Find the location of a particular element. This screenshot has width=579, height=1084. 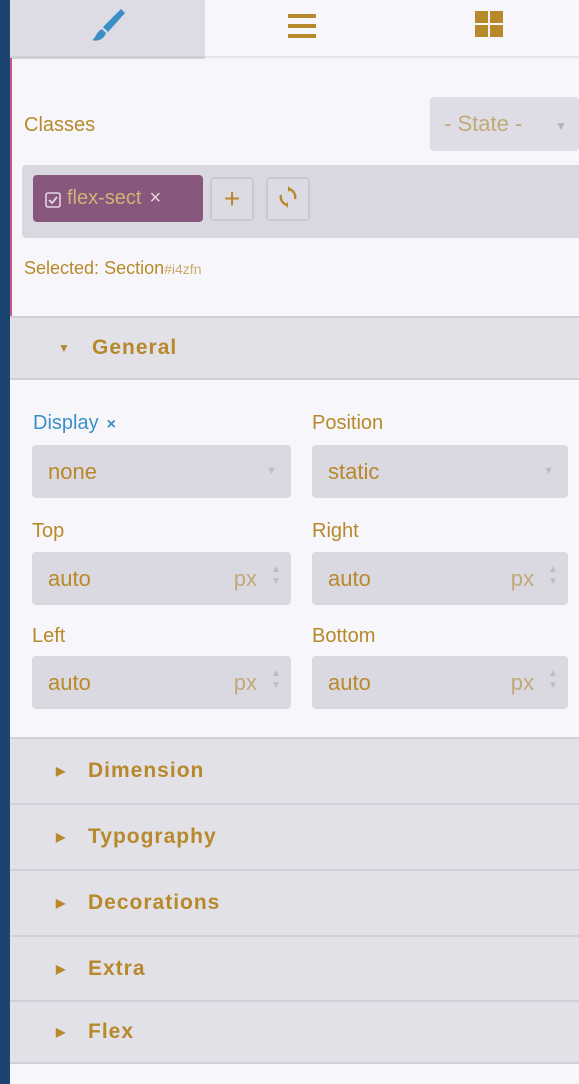

paint-brush-icon is located at coordinates (108, 28).